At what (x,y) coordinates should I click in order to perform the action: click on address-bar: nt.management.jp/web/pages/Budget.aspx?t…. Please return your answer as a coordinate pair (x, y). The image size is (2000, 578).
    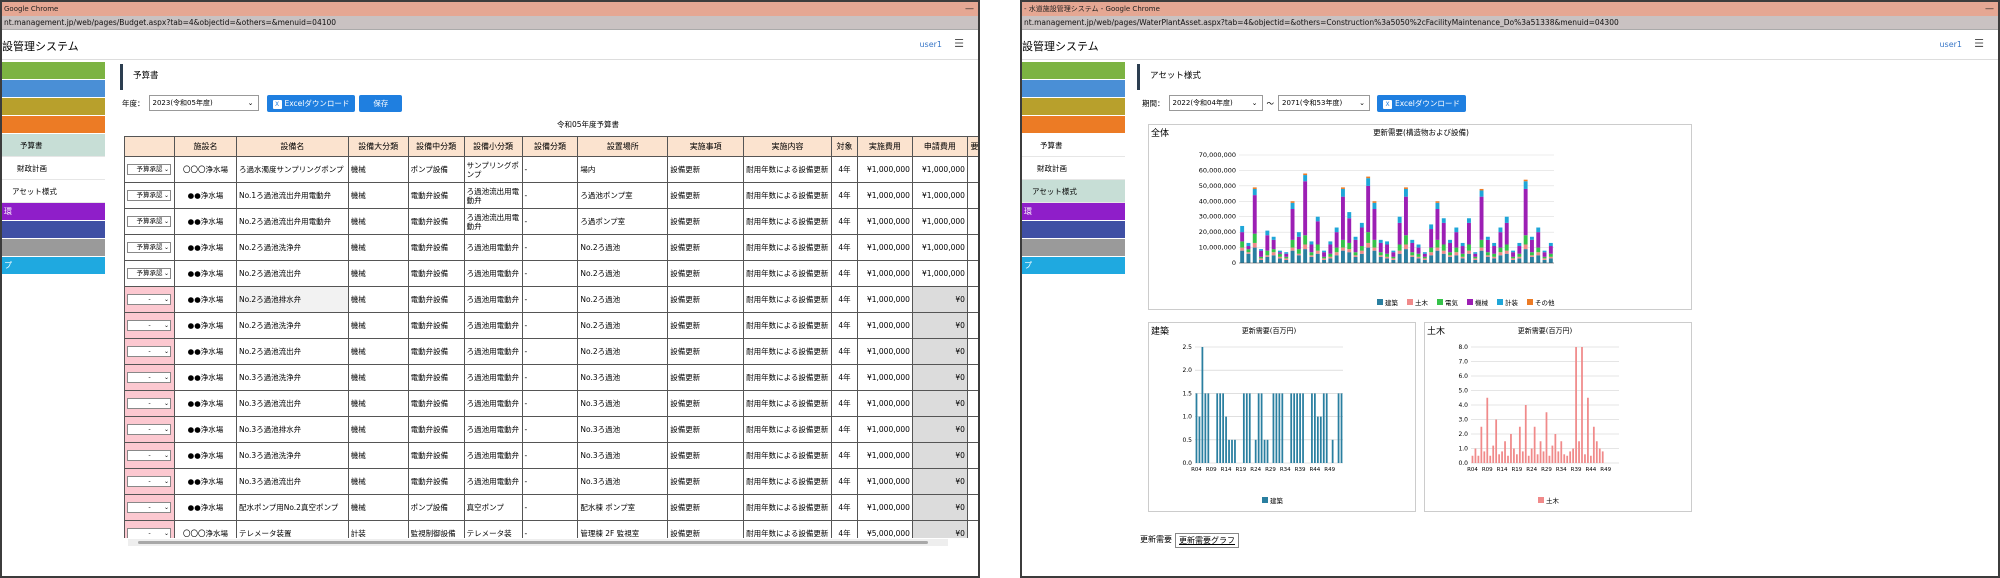
    Looking at the image, I should click on (490, 23).